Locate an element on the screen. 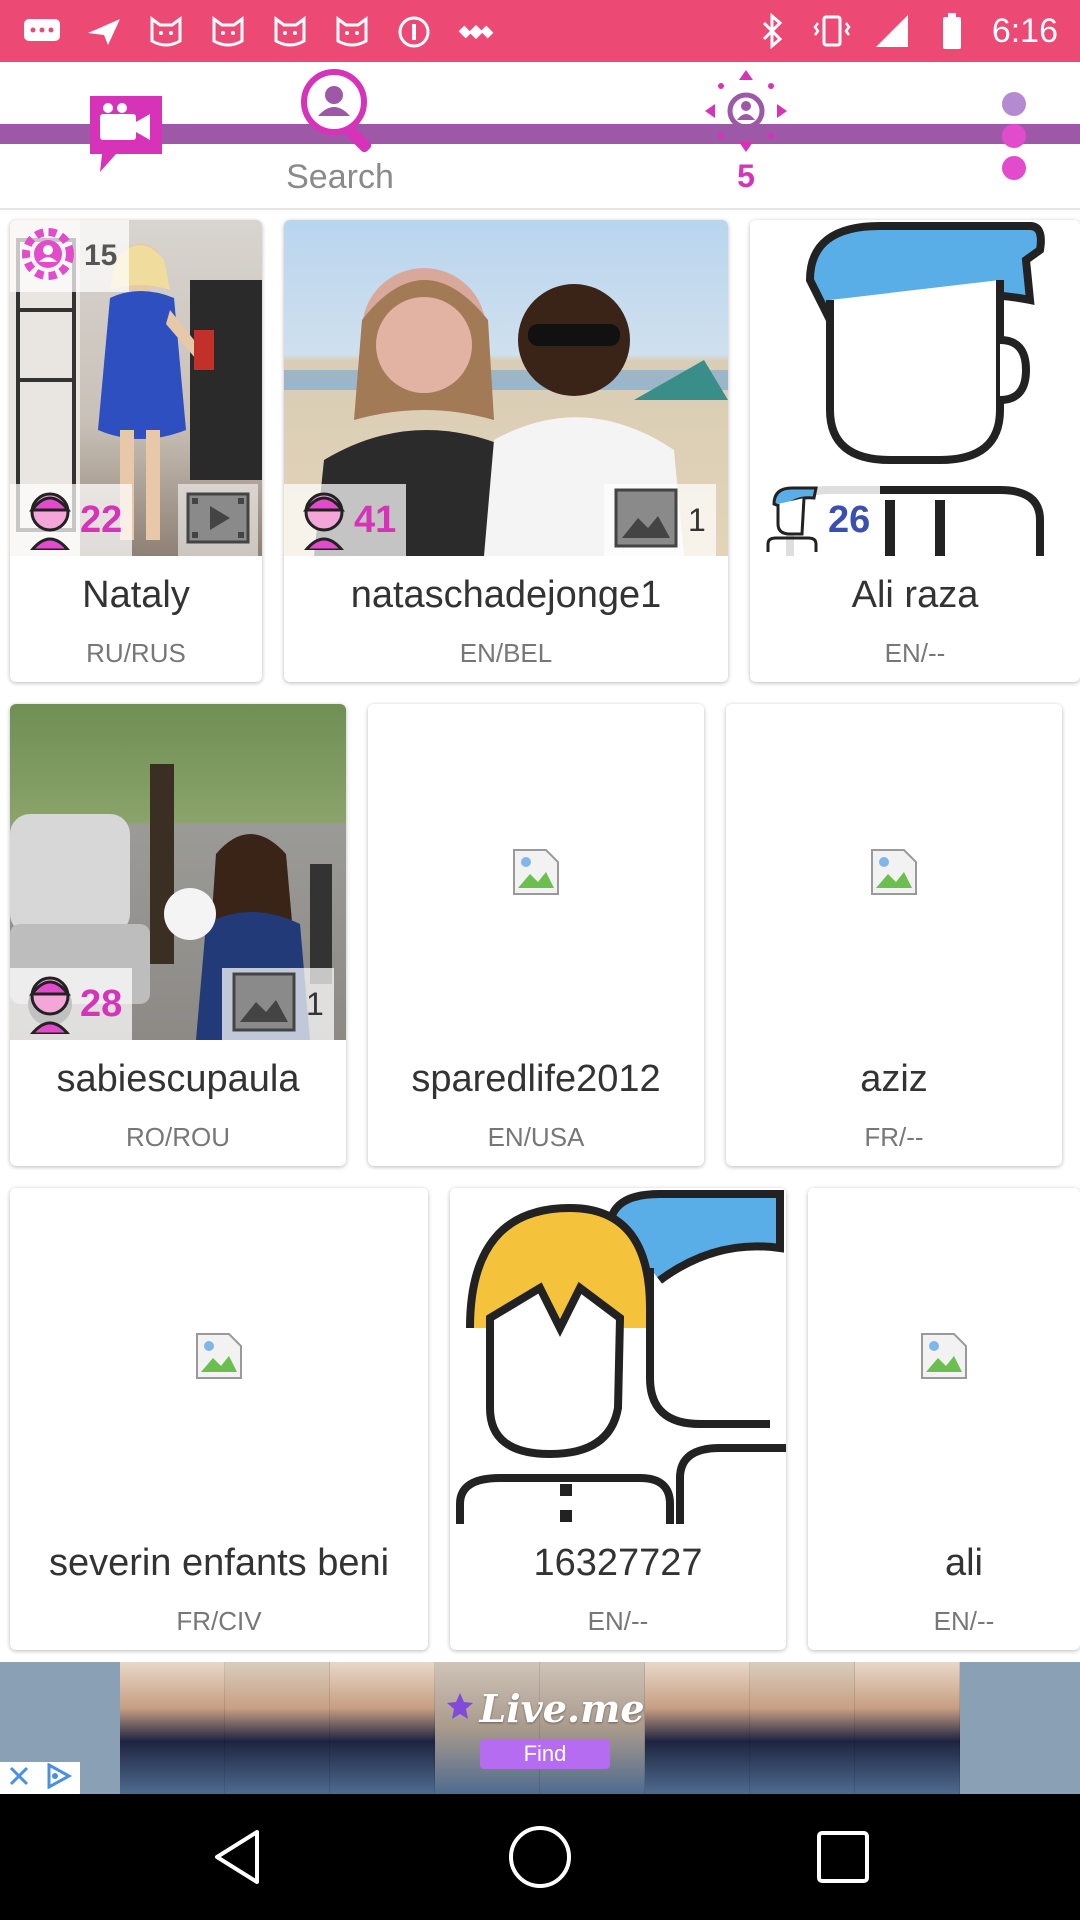 This screenshot has width=1080, height=1920. signal-icon is located at coordinates (892, 31).